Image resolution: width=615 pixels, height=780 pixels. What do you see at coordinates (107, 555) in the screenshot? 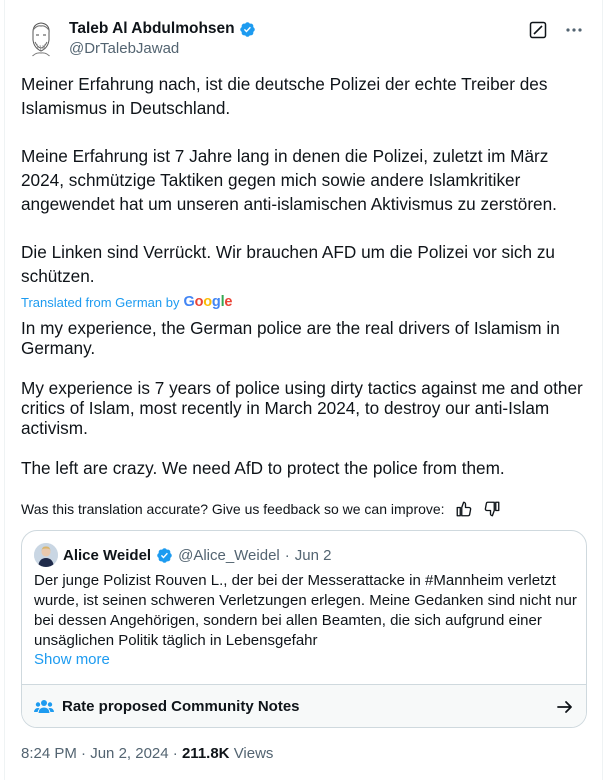
I see `quote-author-name: Alice Weidel` at bounding box center [107, 555].